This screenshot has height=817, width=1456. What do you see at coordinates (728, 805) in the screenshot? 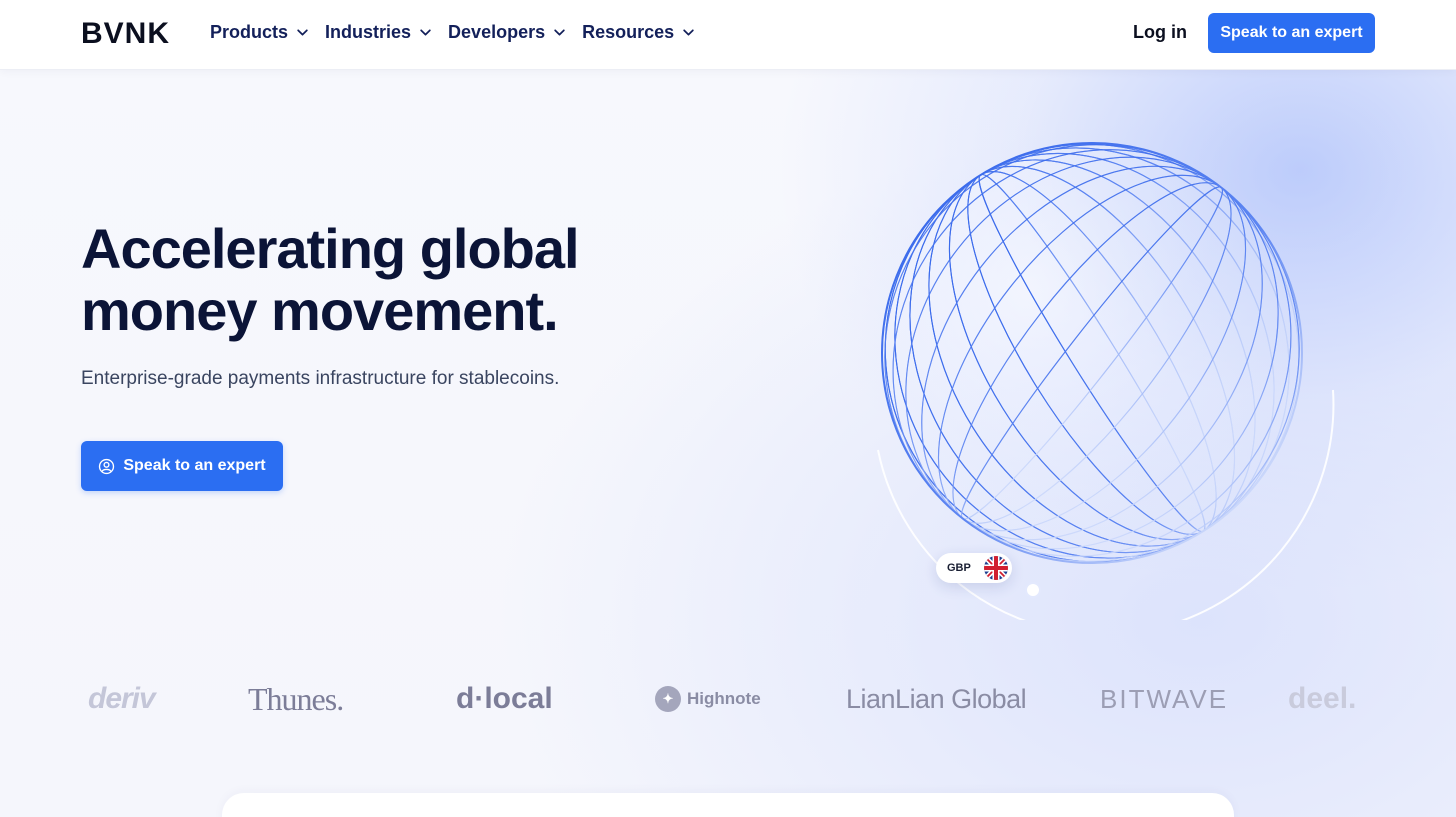
I see `content-card` at bounding box center [728, 805].